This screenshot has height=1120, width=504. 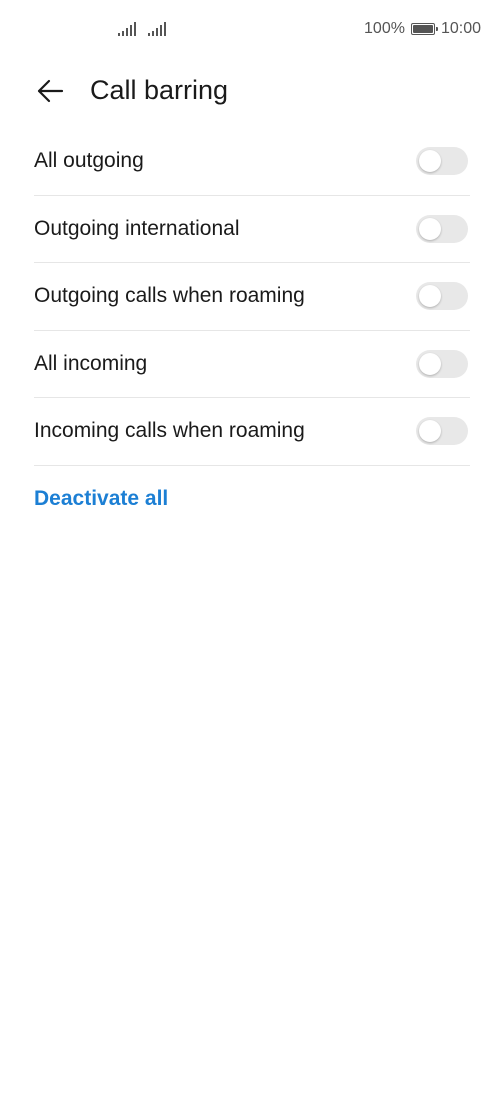 I want to click on status-bar: 100% 10:00, so click(x=252, y=31).